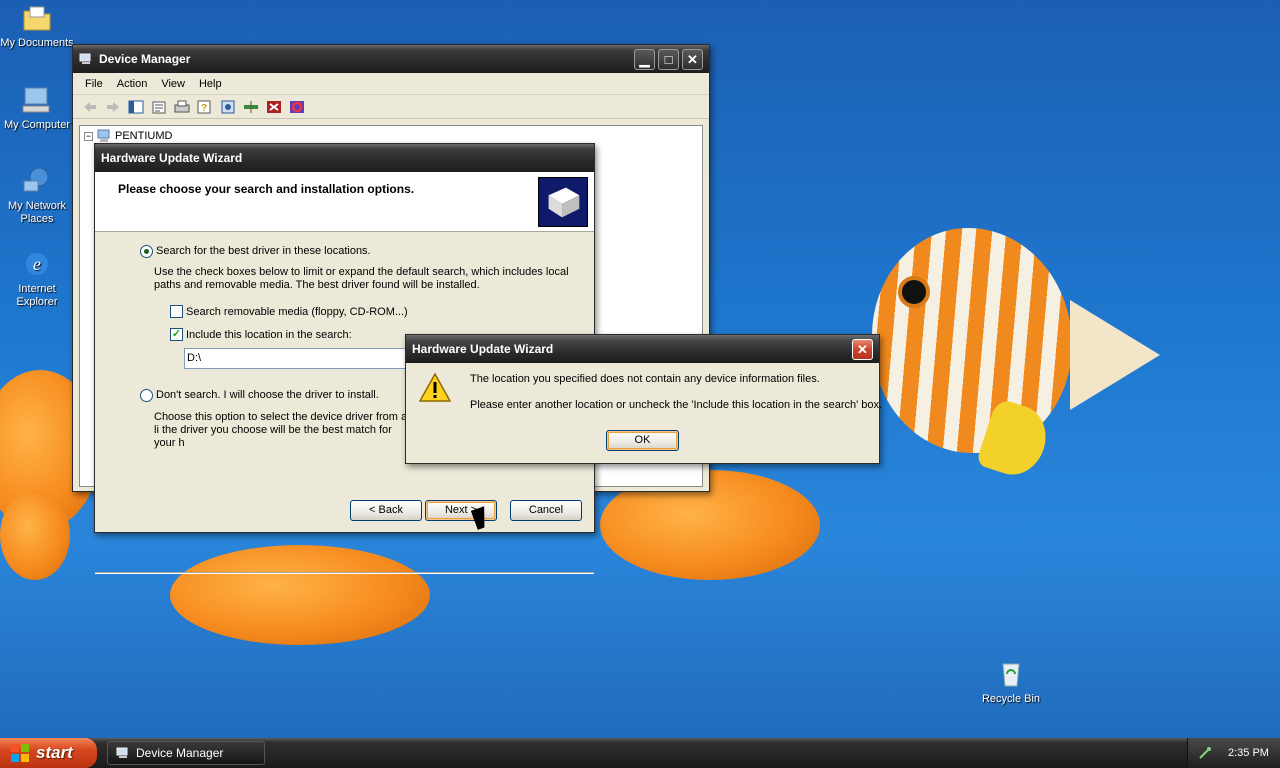 The height and width of the screenshot is (768, 1280). What do you see at coordinates (132, 84) in the screenshot?
I see `menu-action: Action` at bounding box center [132, 84].